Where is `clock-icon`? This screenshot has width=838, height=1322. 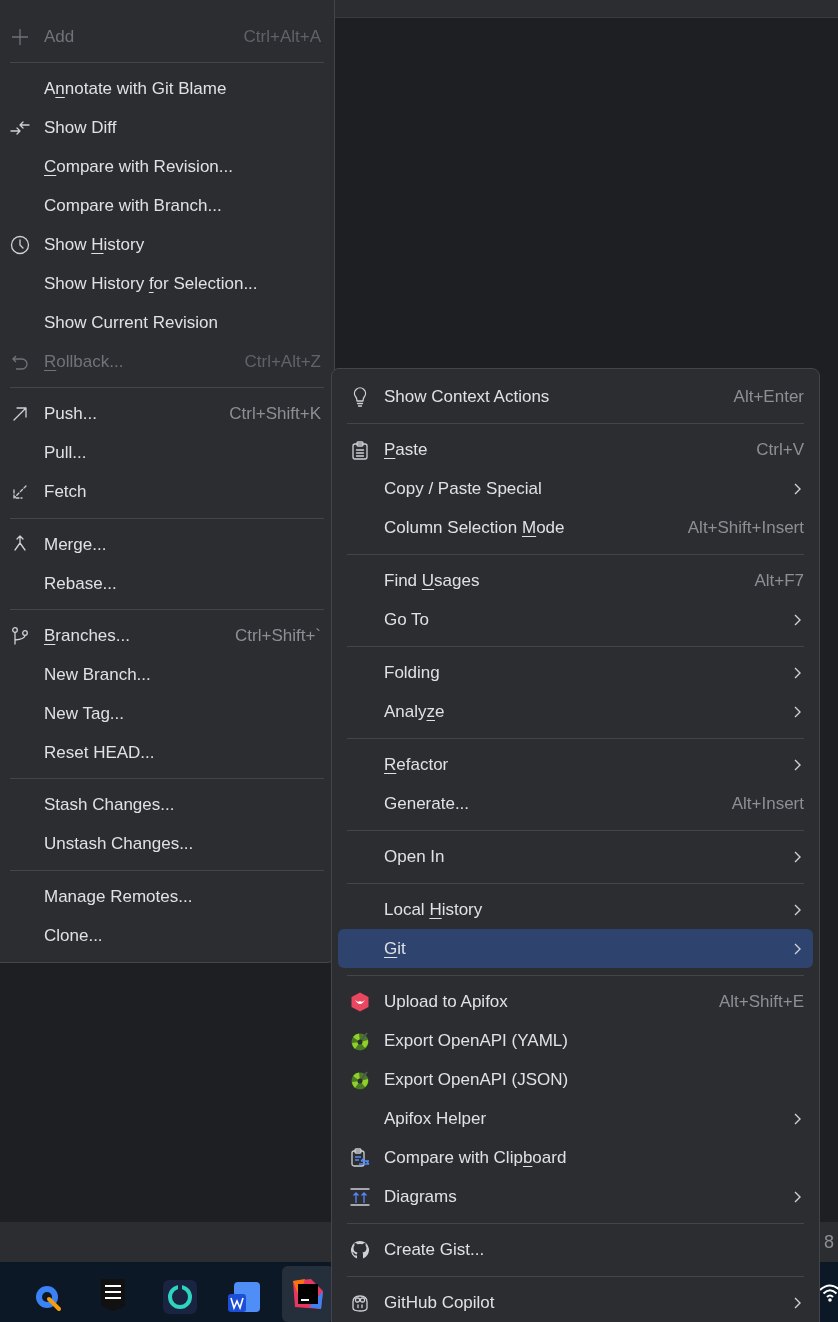
clock-icon is located at coordinates (20, 244).